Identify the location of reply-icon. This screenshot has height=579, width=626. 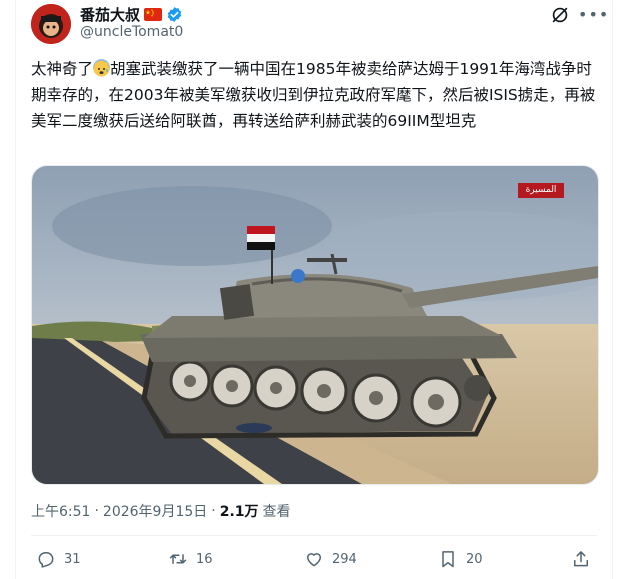
(46, 560).